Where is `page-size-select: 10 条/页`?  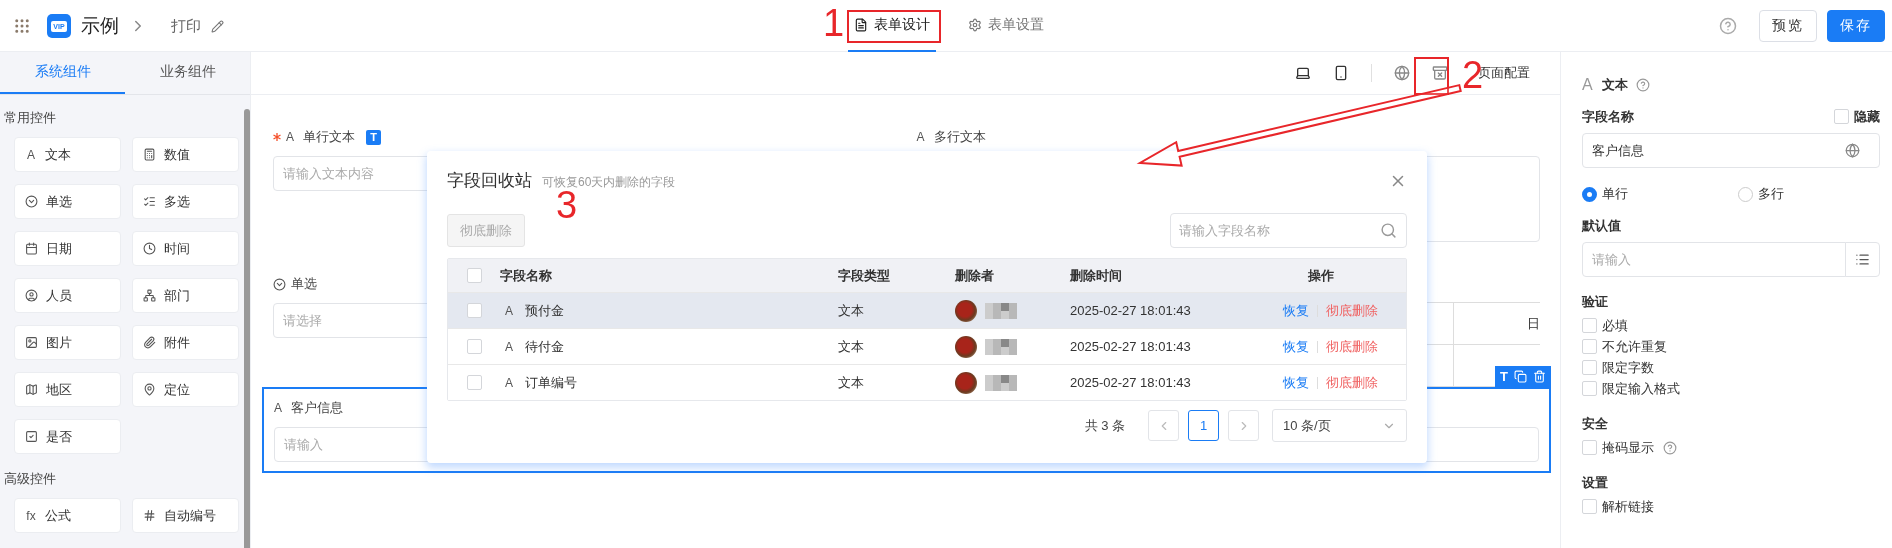 page-size-select: 10 条/页 is located at coordinates (1339, 425).